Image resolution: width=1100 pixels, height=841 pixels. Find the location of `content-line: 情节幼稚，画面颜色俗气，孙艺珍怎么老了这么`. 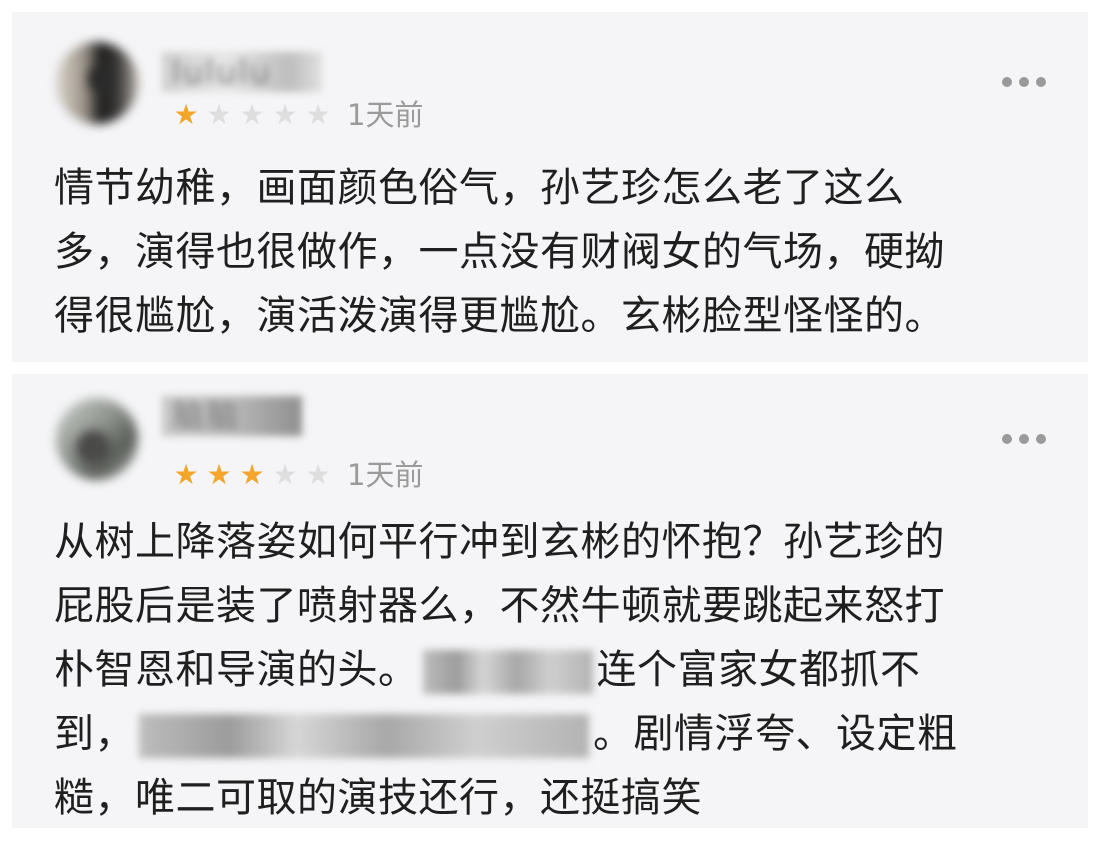

content-line: 情节幼稚，画面颜色俗气，孙艺珍怎么老了这么 is located at coordinates (479, 188).